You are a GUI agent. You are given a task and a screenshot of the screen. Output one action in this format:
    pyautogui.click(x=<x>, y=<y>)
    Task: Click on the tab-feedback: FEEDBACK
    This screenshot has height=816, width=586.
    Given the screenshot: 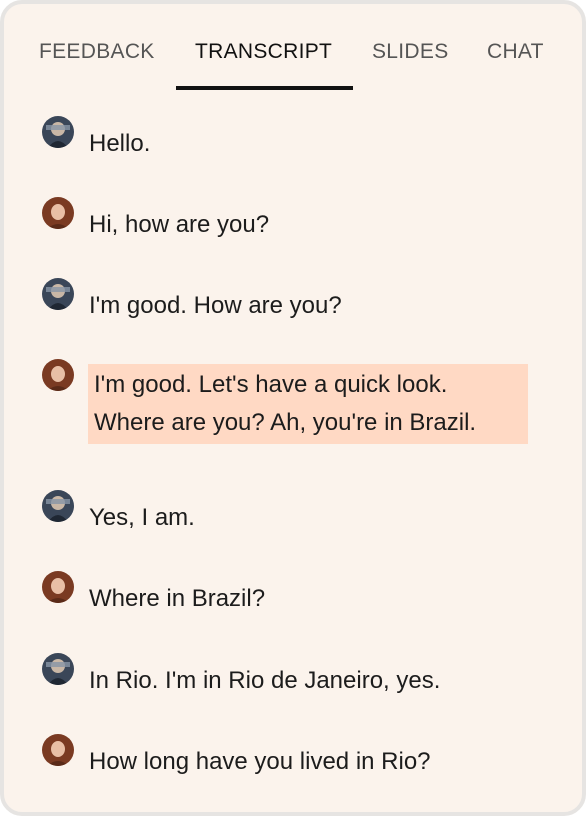 What is the action you would take?
    pyautogui.click(x=97, y=52)
    